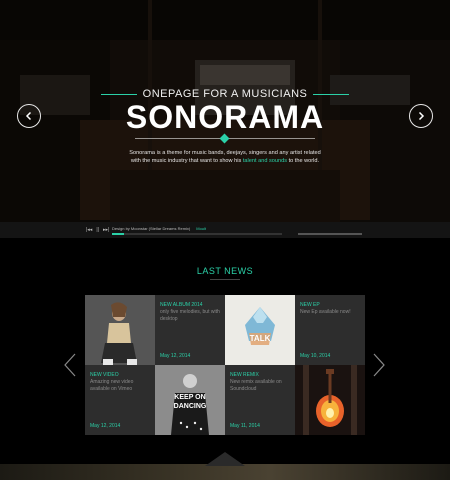  I want to click on player-prev-button: |◂◂, so click(89, 230).